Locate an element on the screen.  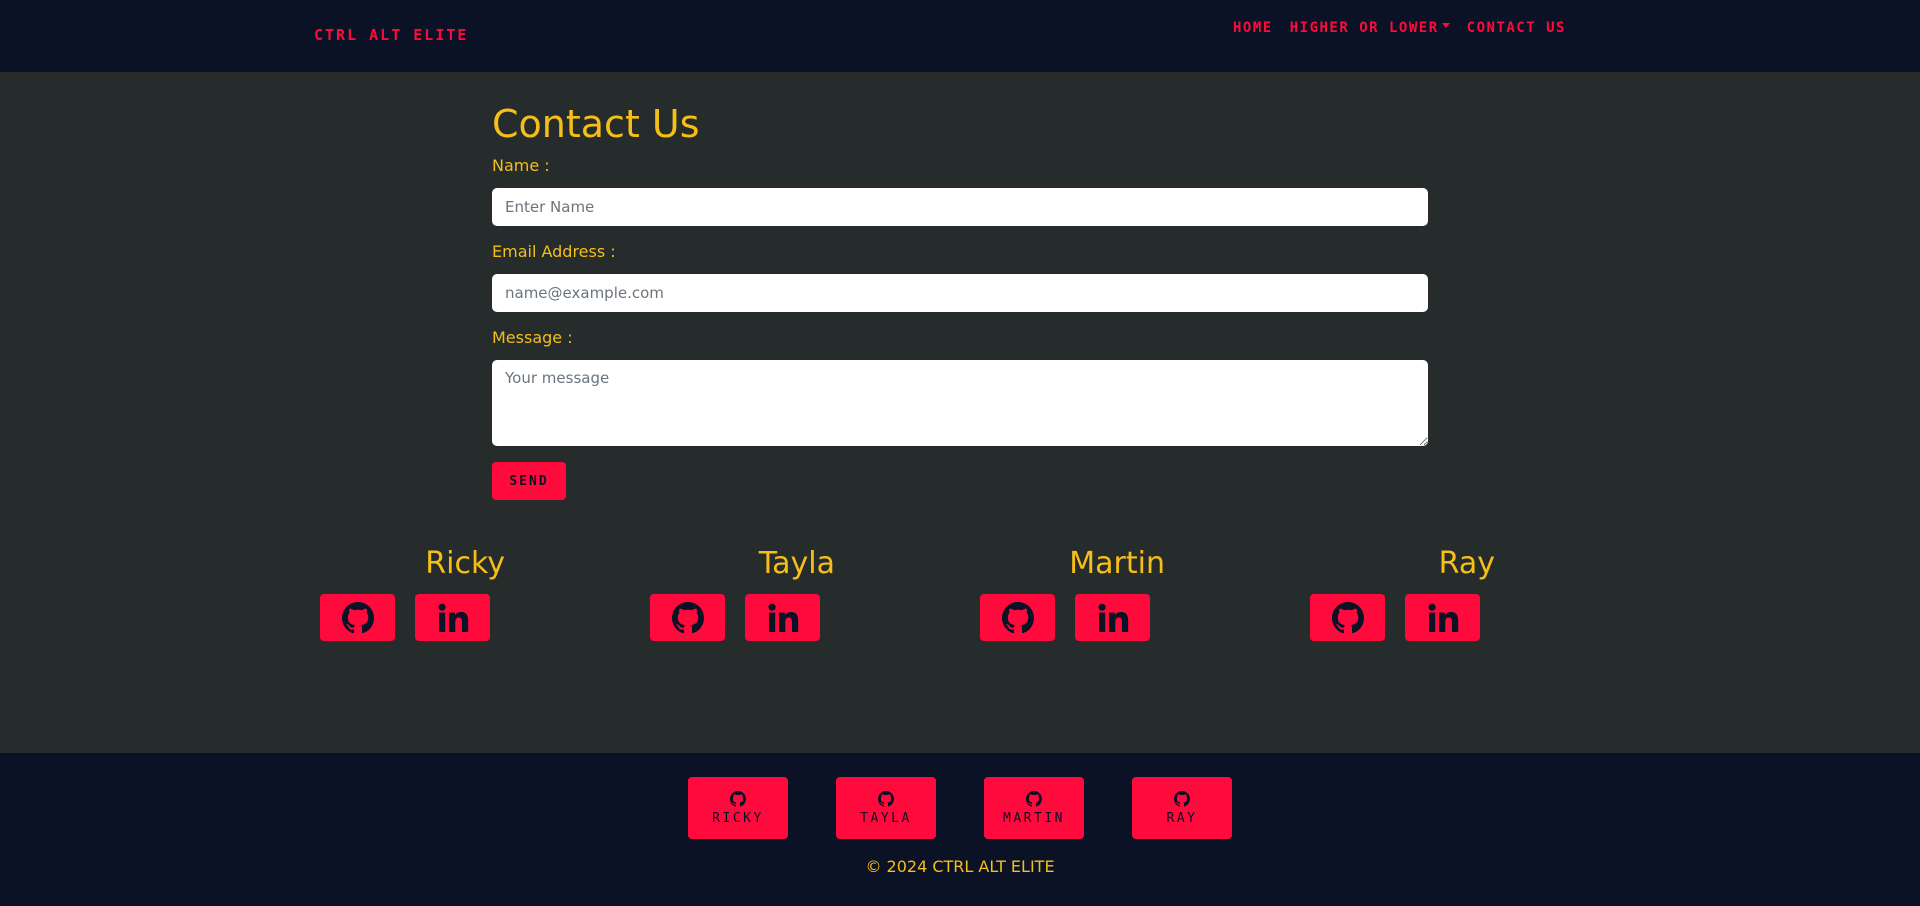
name-input is located at coordinates (960, 207).